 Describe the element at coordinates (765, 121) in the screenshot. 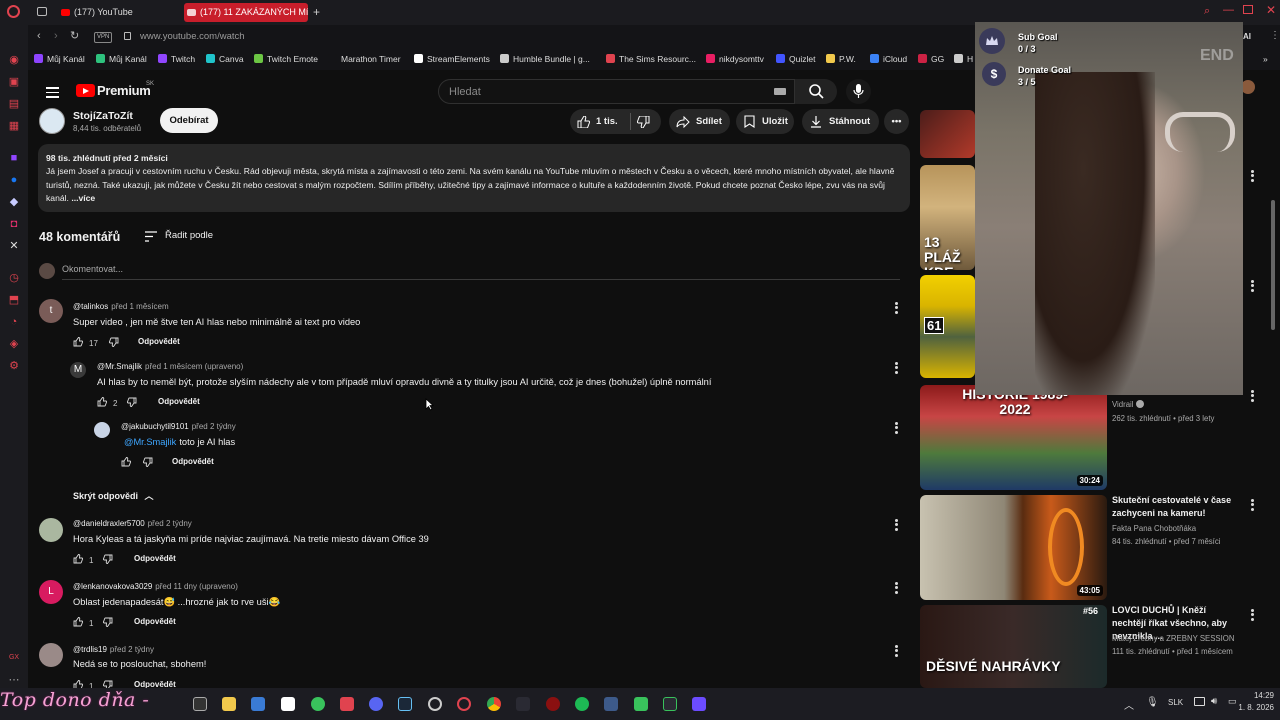

I see `save-button: Uložit` at that location.